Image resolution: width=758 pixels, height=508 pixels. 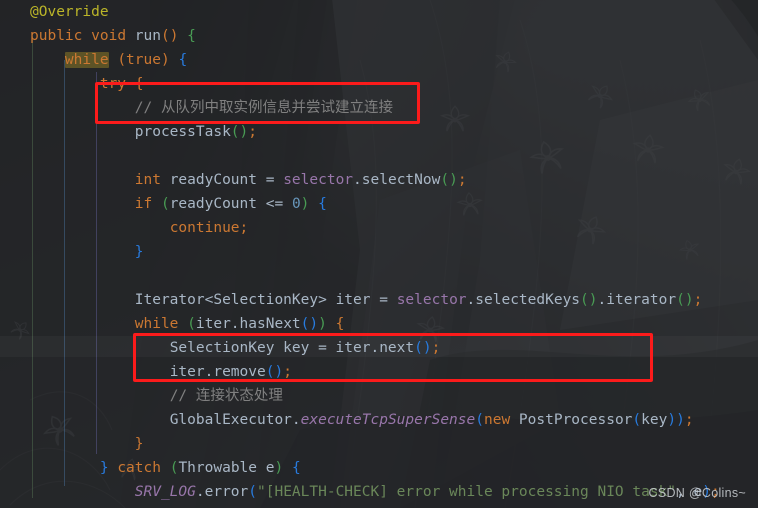 What do you see at coordinates (379, 396) in the screenshot?
I see `code-line: // 连接状态处理` at bounding box center [379, 396].